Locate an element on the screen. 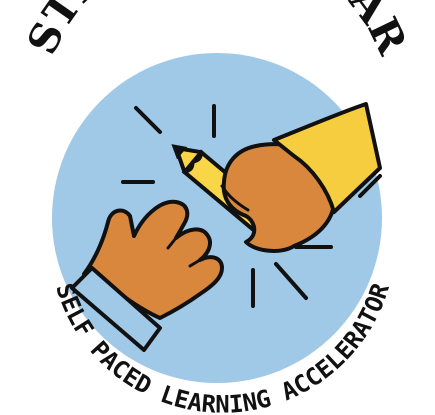 The image size is (435, 415). logo-title: STRIDE SCHOLAR is located at coordinates (217, 31).